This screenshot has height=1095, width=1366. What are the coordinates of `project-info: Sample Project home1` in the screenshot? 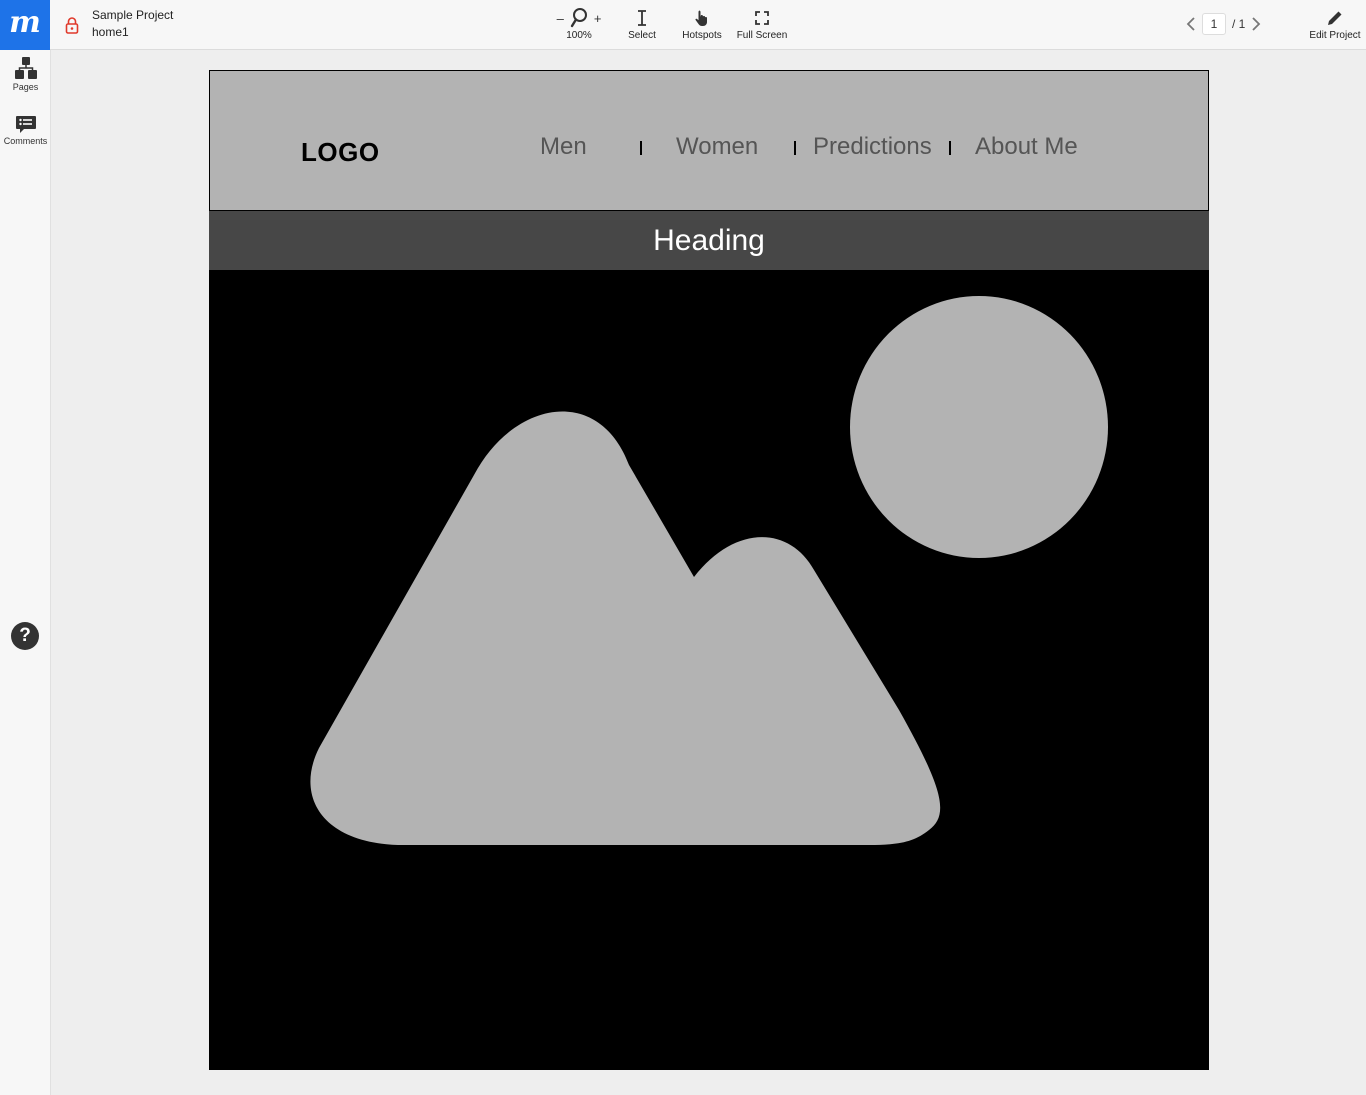 It's located at (132, 24).